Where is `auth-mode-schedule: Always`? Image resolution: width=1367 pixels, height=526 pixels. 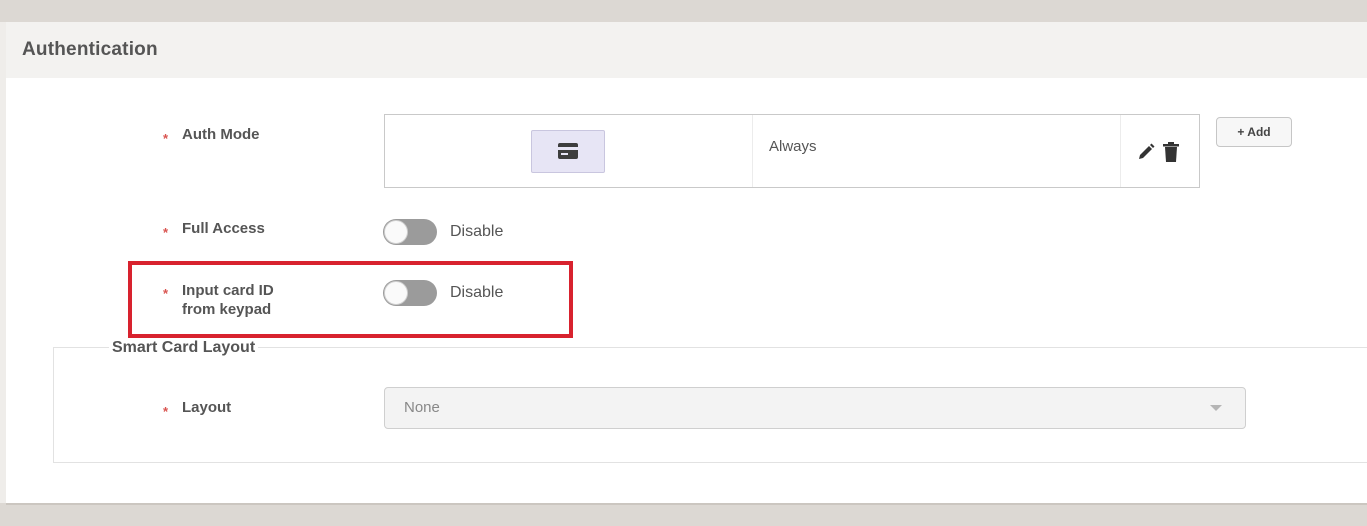
auth-mode-schedule: Always is located at coordinates (793, 146).